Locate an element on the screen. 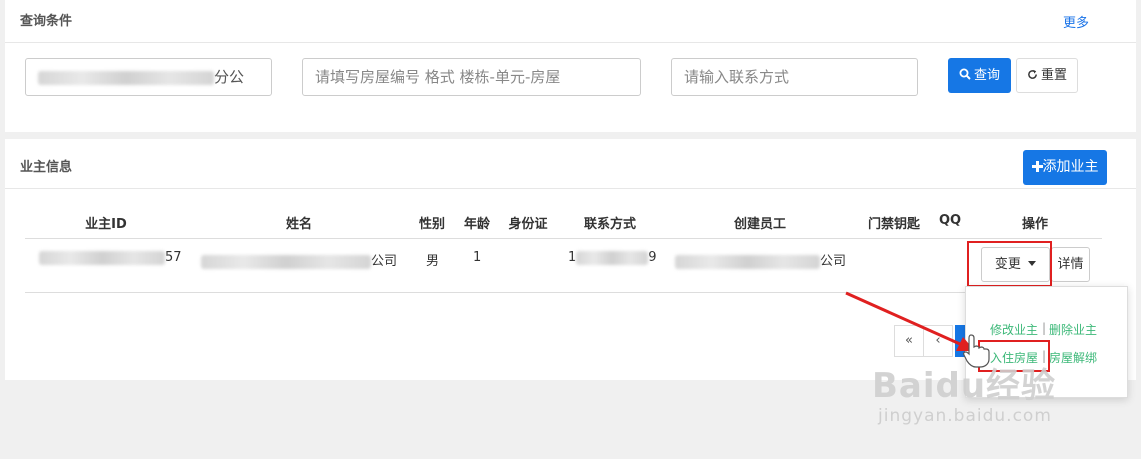  owner-id-suffix: 57 is located at coordinates (173, 257).